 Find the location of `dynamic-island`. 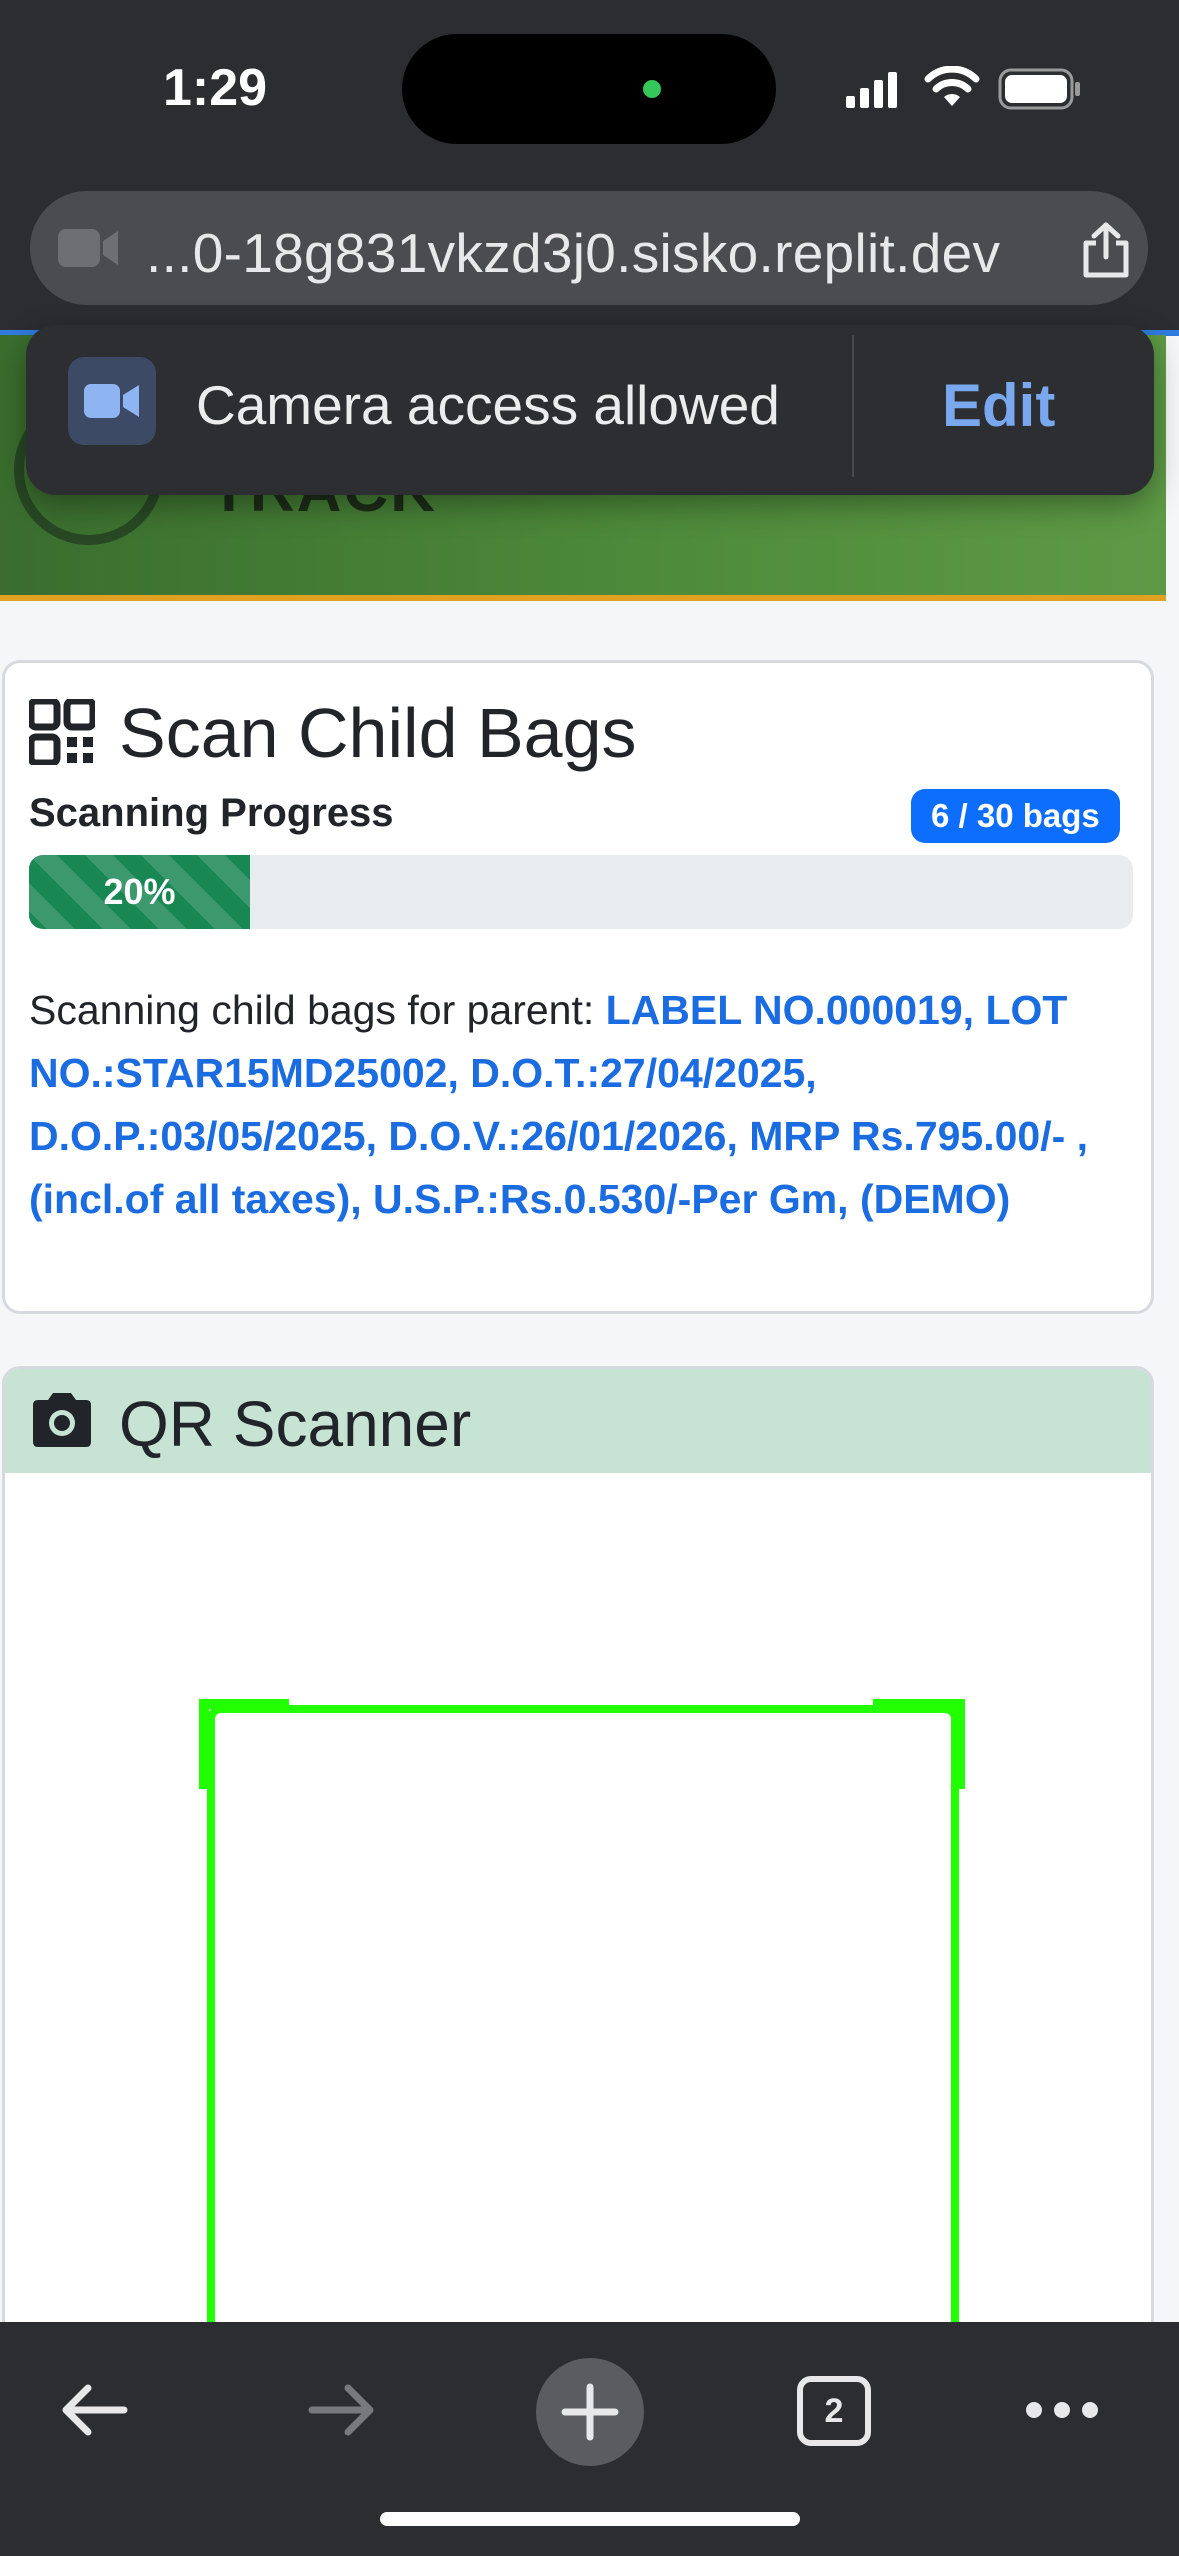

dynamic-island is located at coordinates (589, 89).